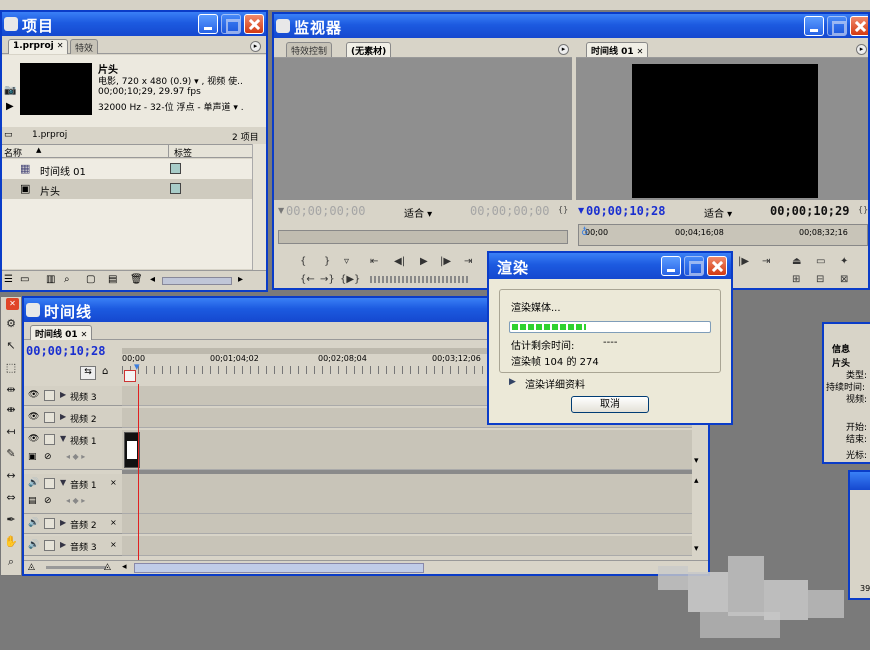 Image resolution: width=870 pixels, height=650 pixels. I want to click on cancel-button: 取消, so click(610, 404).